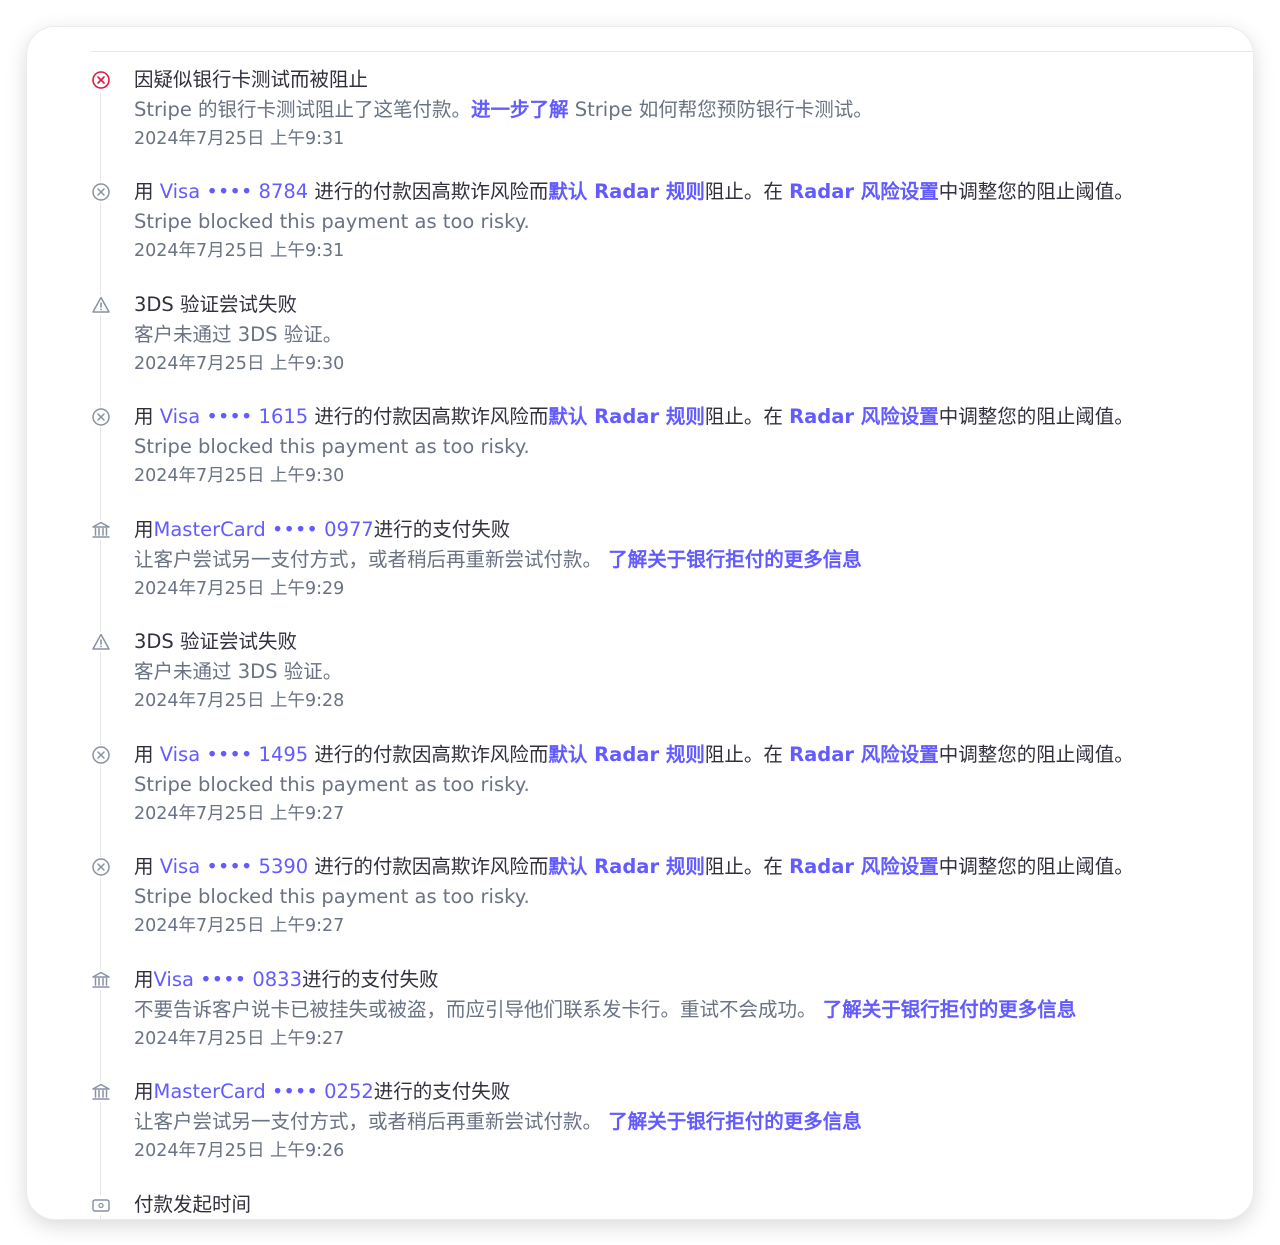 The image size is (1280, 1245). What do you see at coordinates (520, 109) in the screenshot?
I see `doc-link: 进一步了解` at bounding box center [520, 109].